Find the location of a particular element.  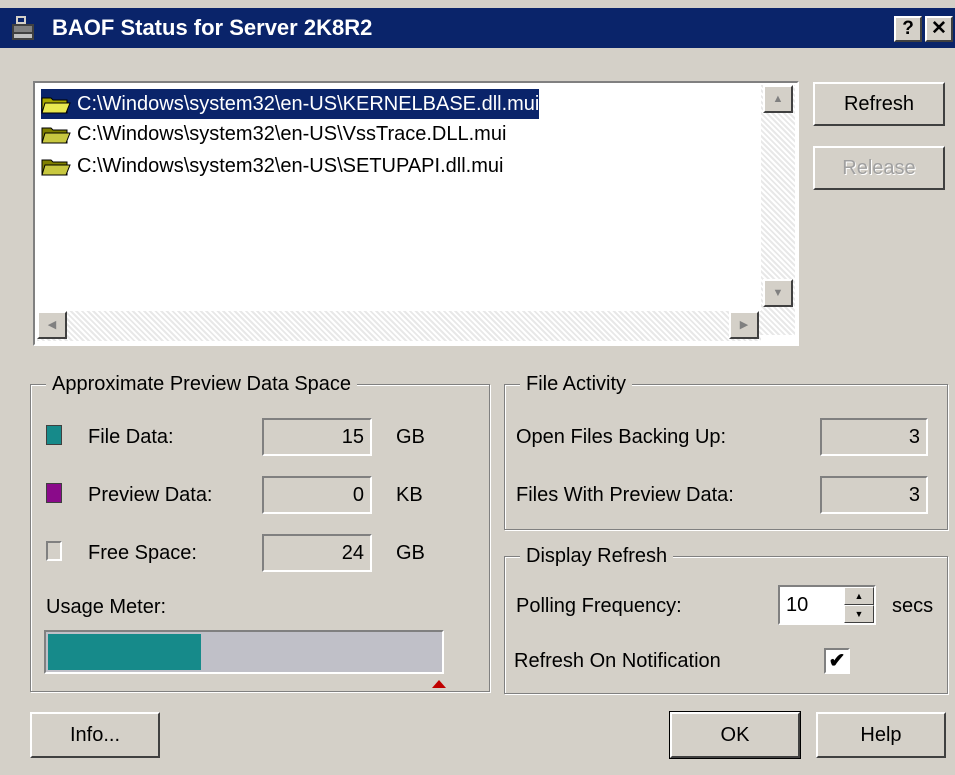

preview-data-value: 0 is located at coordinates (317, 495).